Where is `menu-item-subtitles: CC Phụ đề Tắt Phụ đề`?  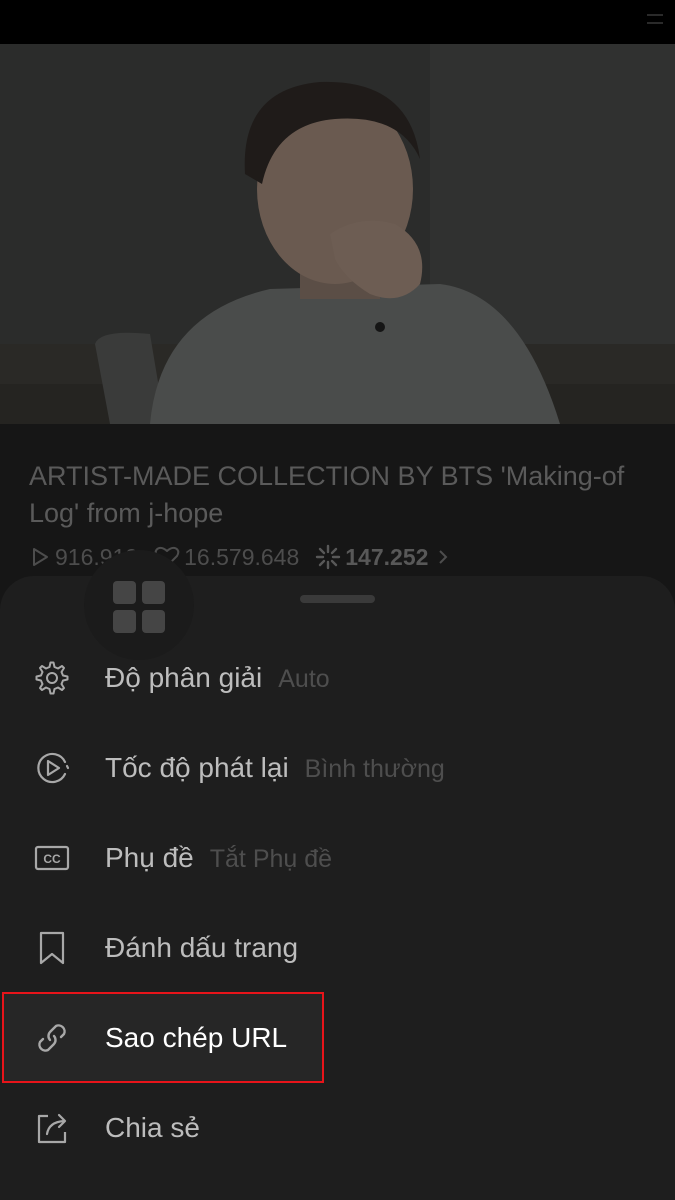 menu-item-subtitles: CC Phụ đề Tắt Phụ đề is located at coordinates (337, 858).